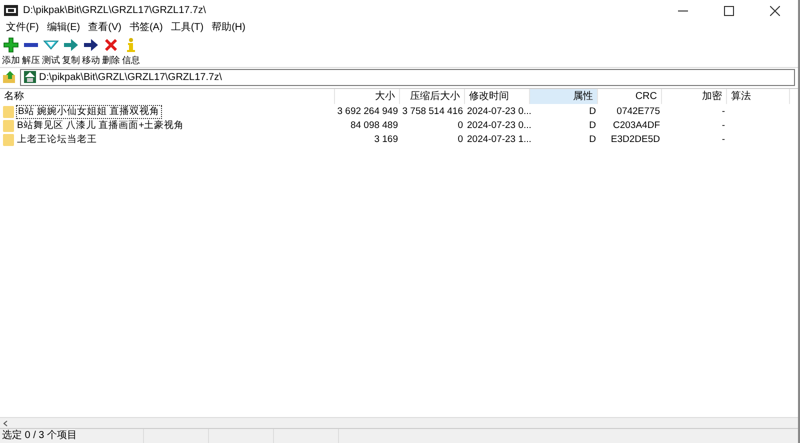  What do you see at coordinates (638, 112) in the screenshot?
I see `table-cell-text: 0742E775` at bounding box center [638, 112].